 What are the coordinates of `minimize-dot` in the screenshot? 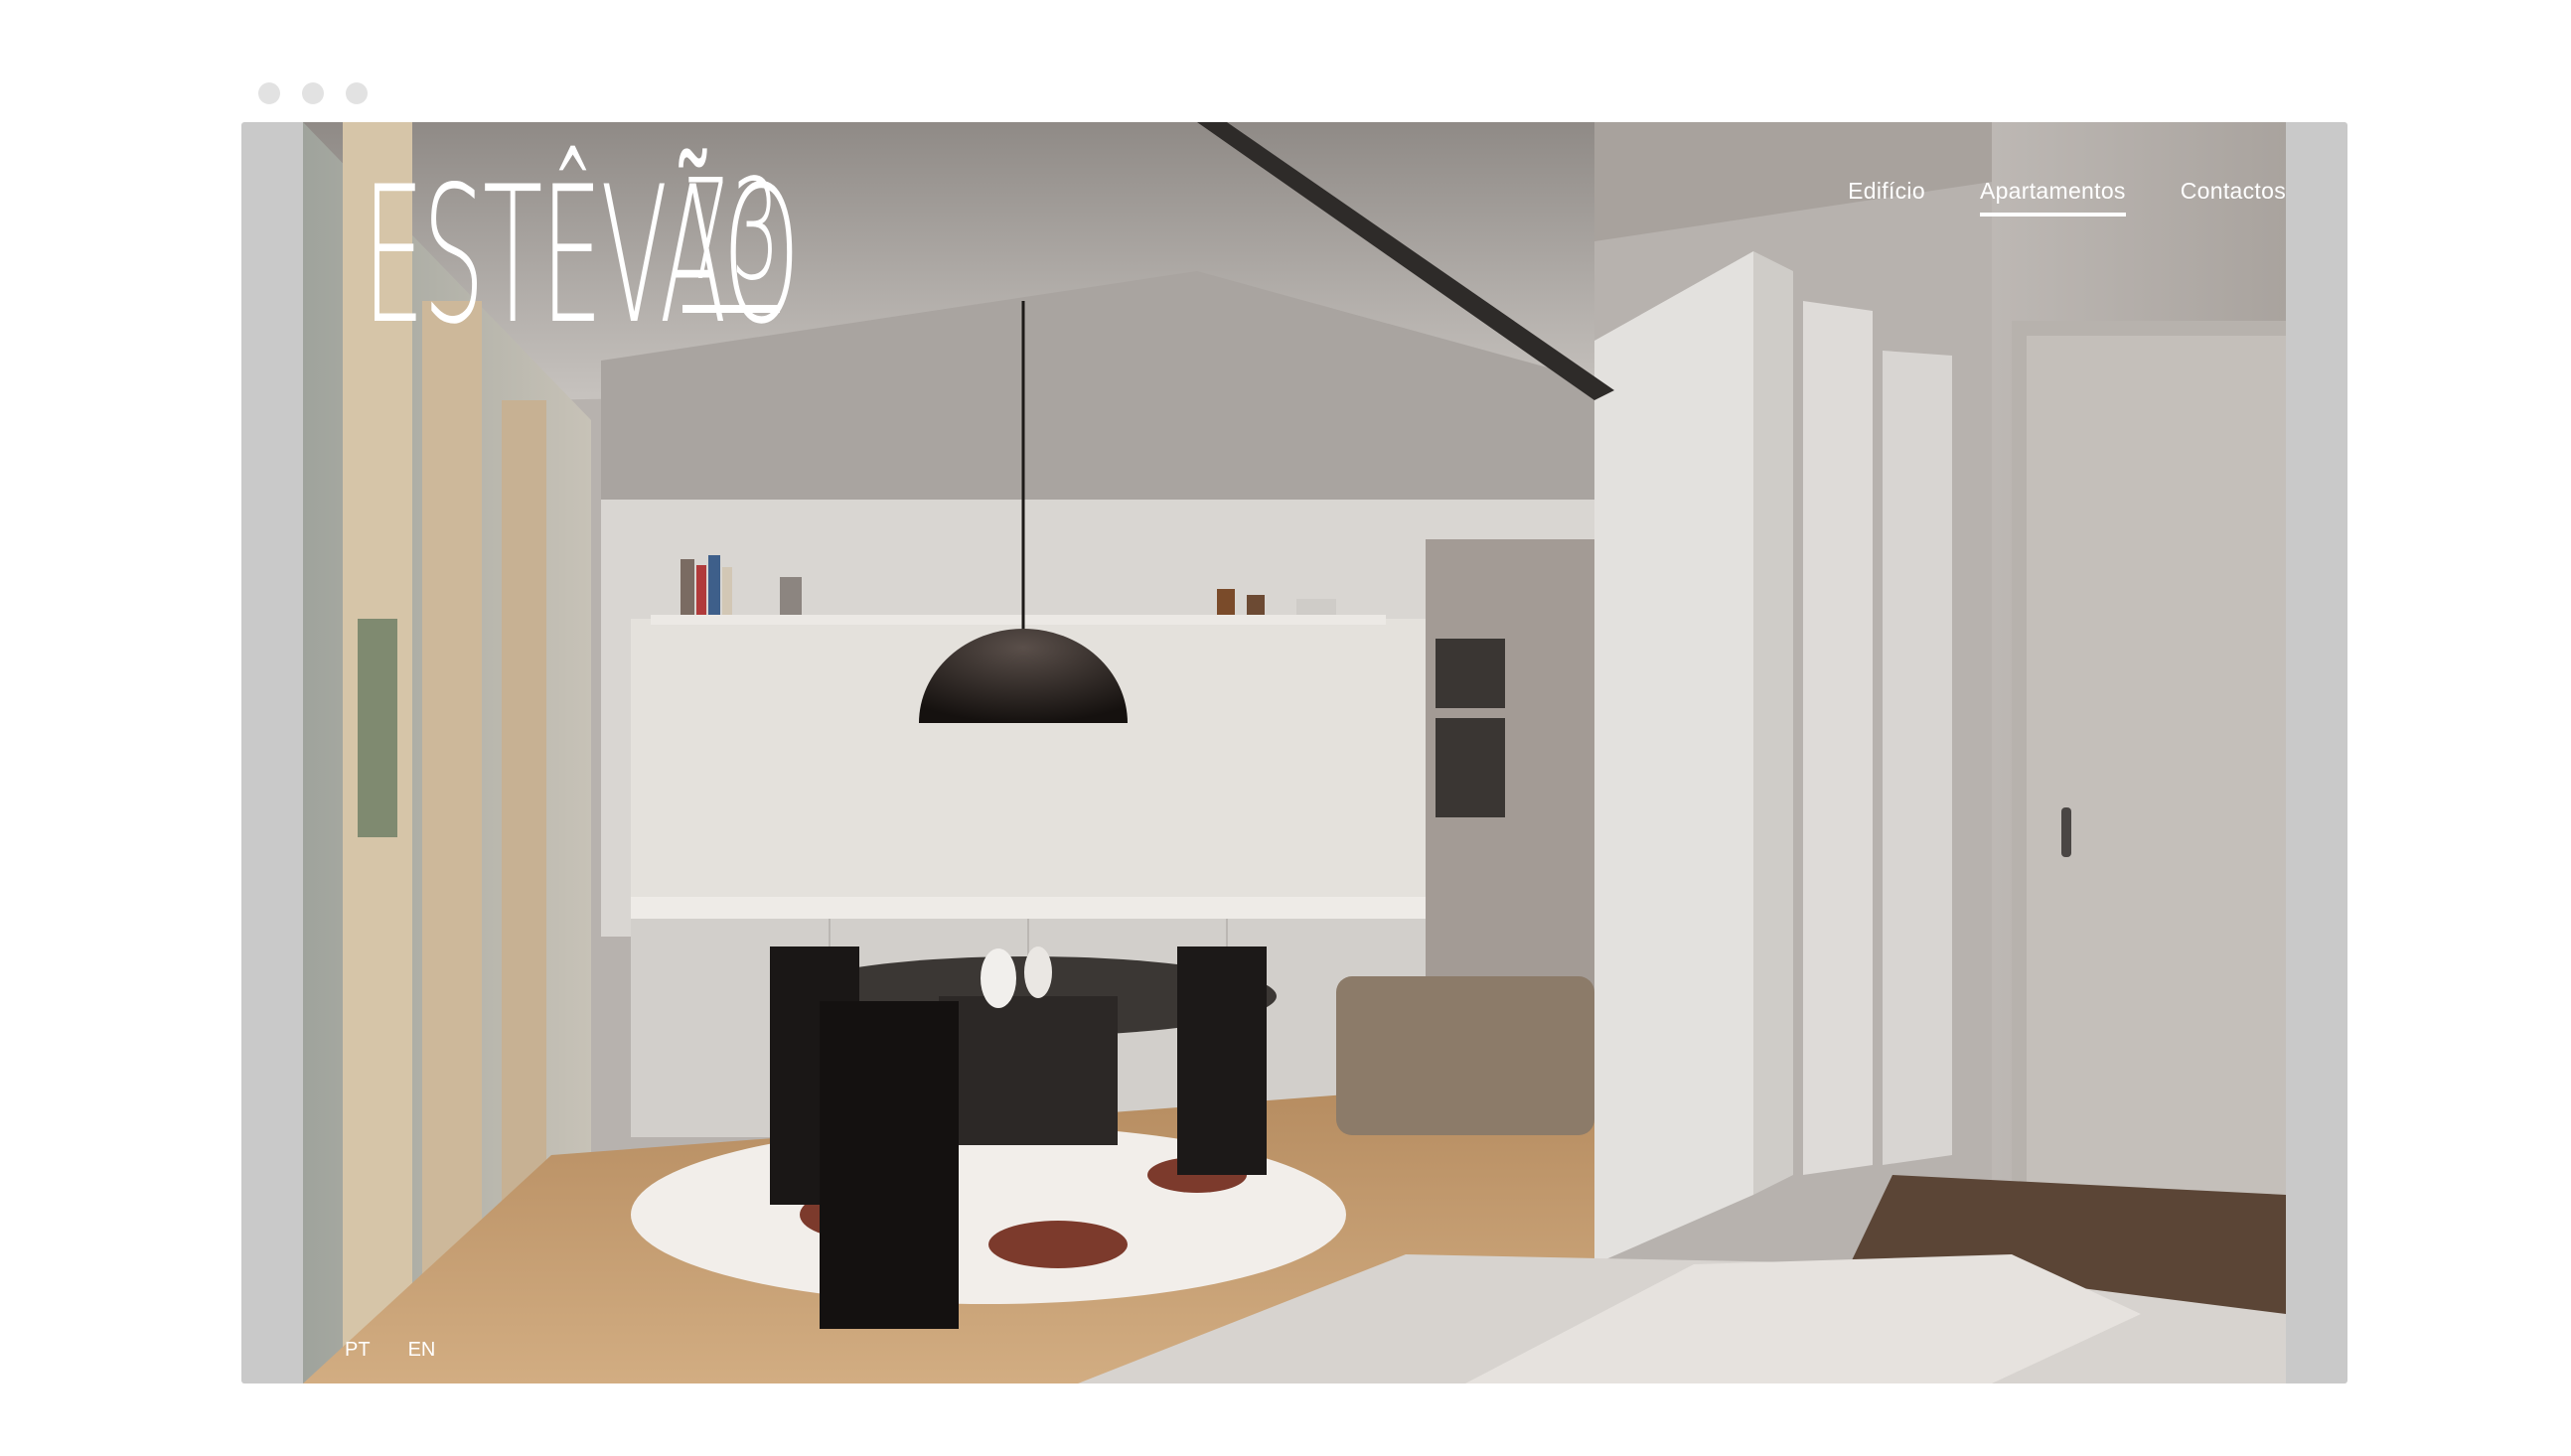 It's located at (313, 93).